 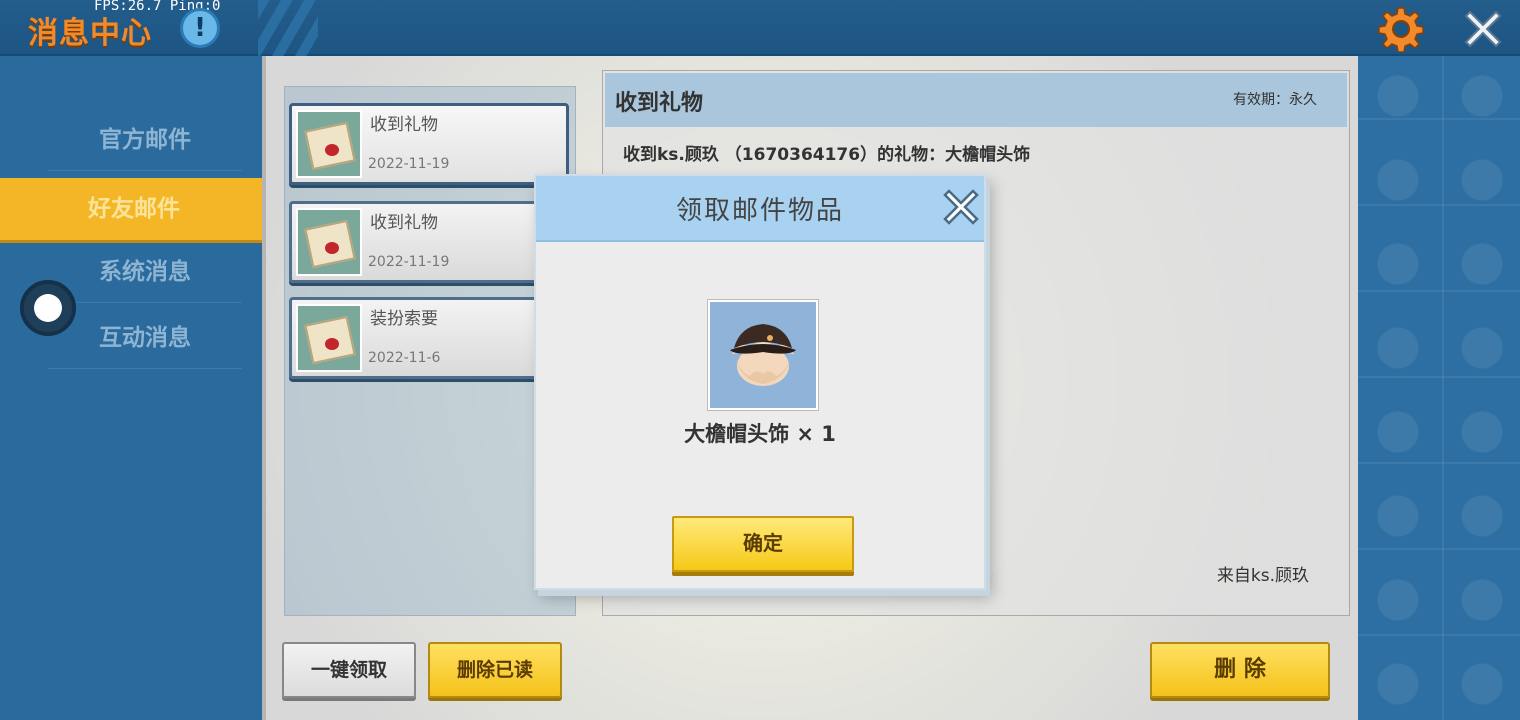 I want to click on sidebar-item-system-messages: 系统消息, so click(x=145, y=272).